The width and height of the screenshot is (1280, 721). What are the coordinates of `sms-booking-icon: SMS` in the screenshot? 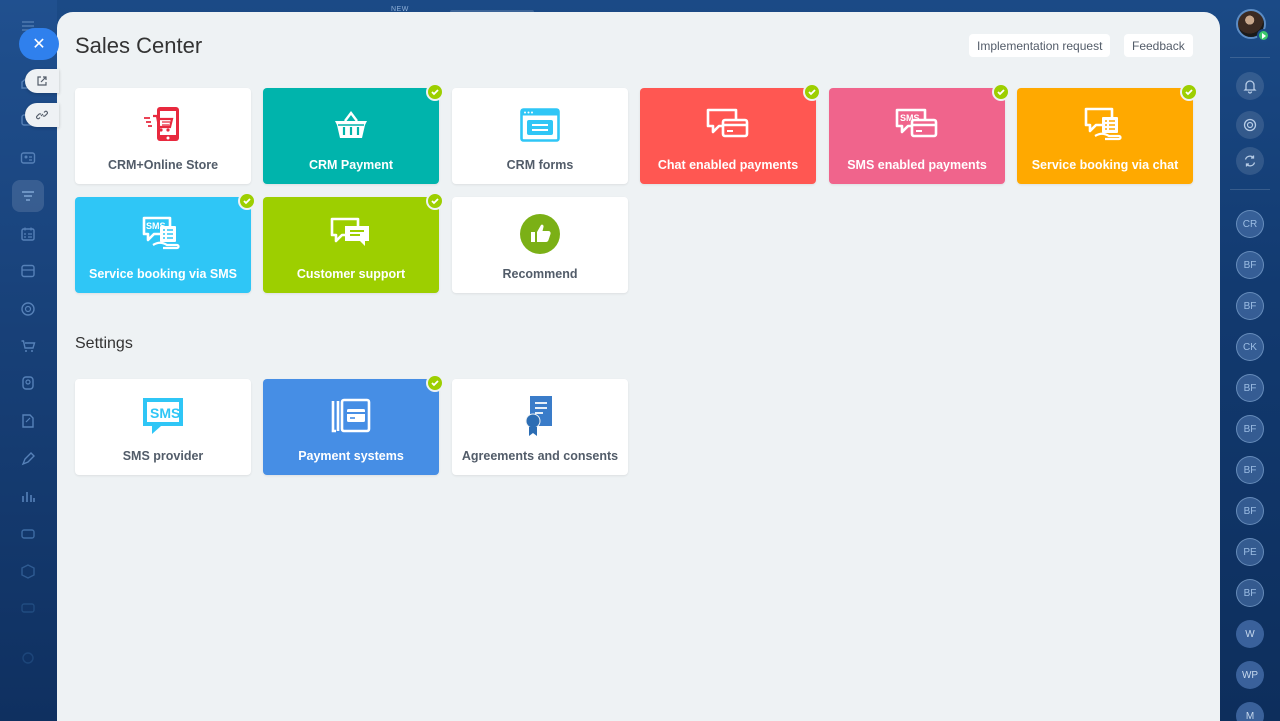 It's located at (163, 234).